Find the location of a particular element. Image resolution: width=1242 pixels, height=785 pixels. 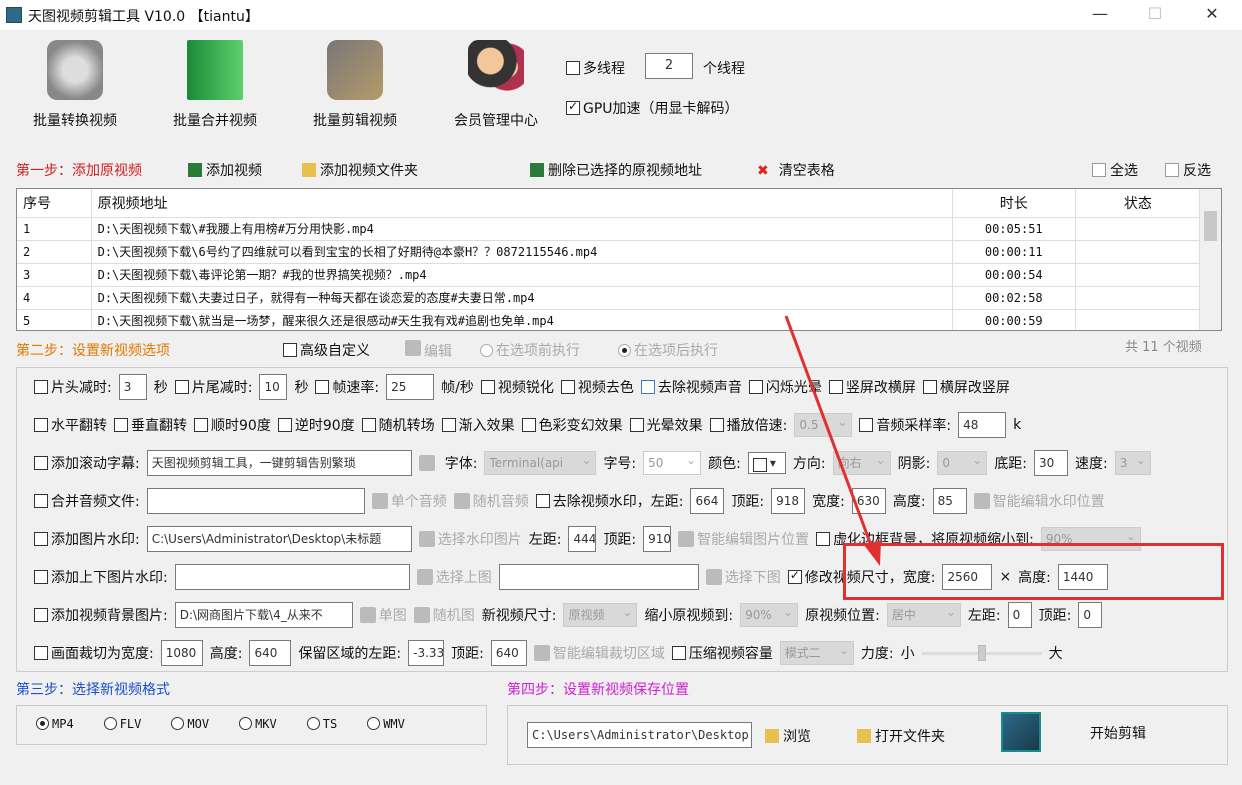

option-select: 居中 is located at coordinates (923, 615).